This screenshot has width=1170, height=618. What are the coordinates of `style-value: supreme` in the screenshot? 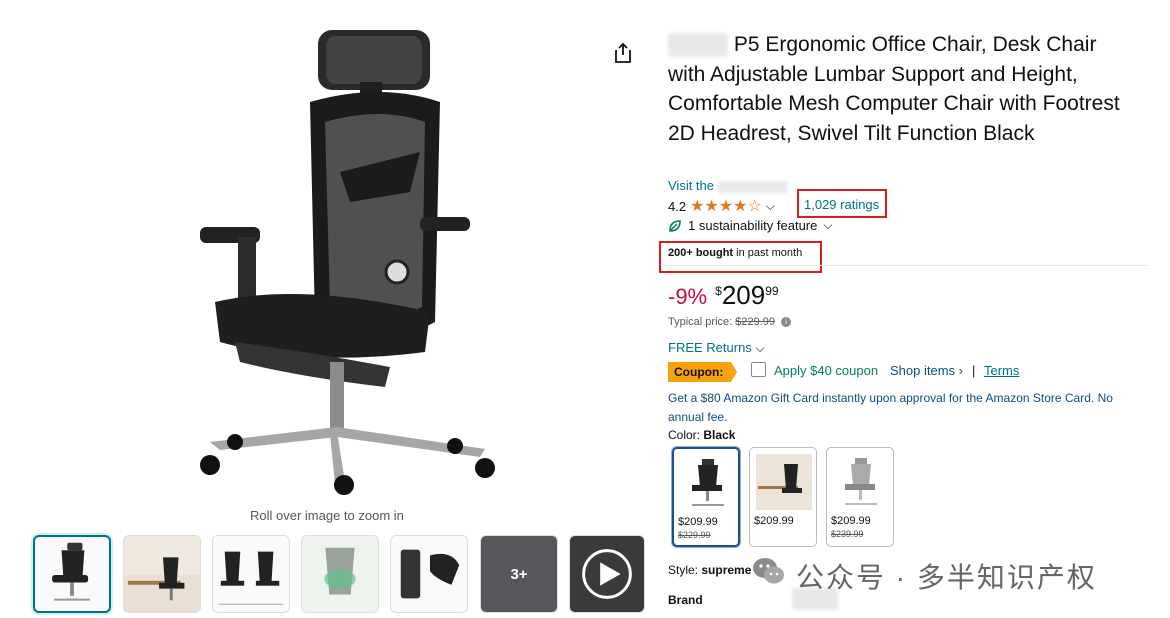 It's located at (726, 570).